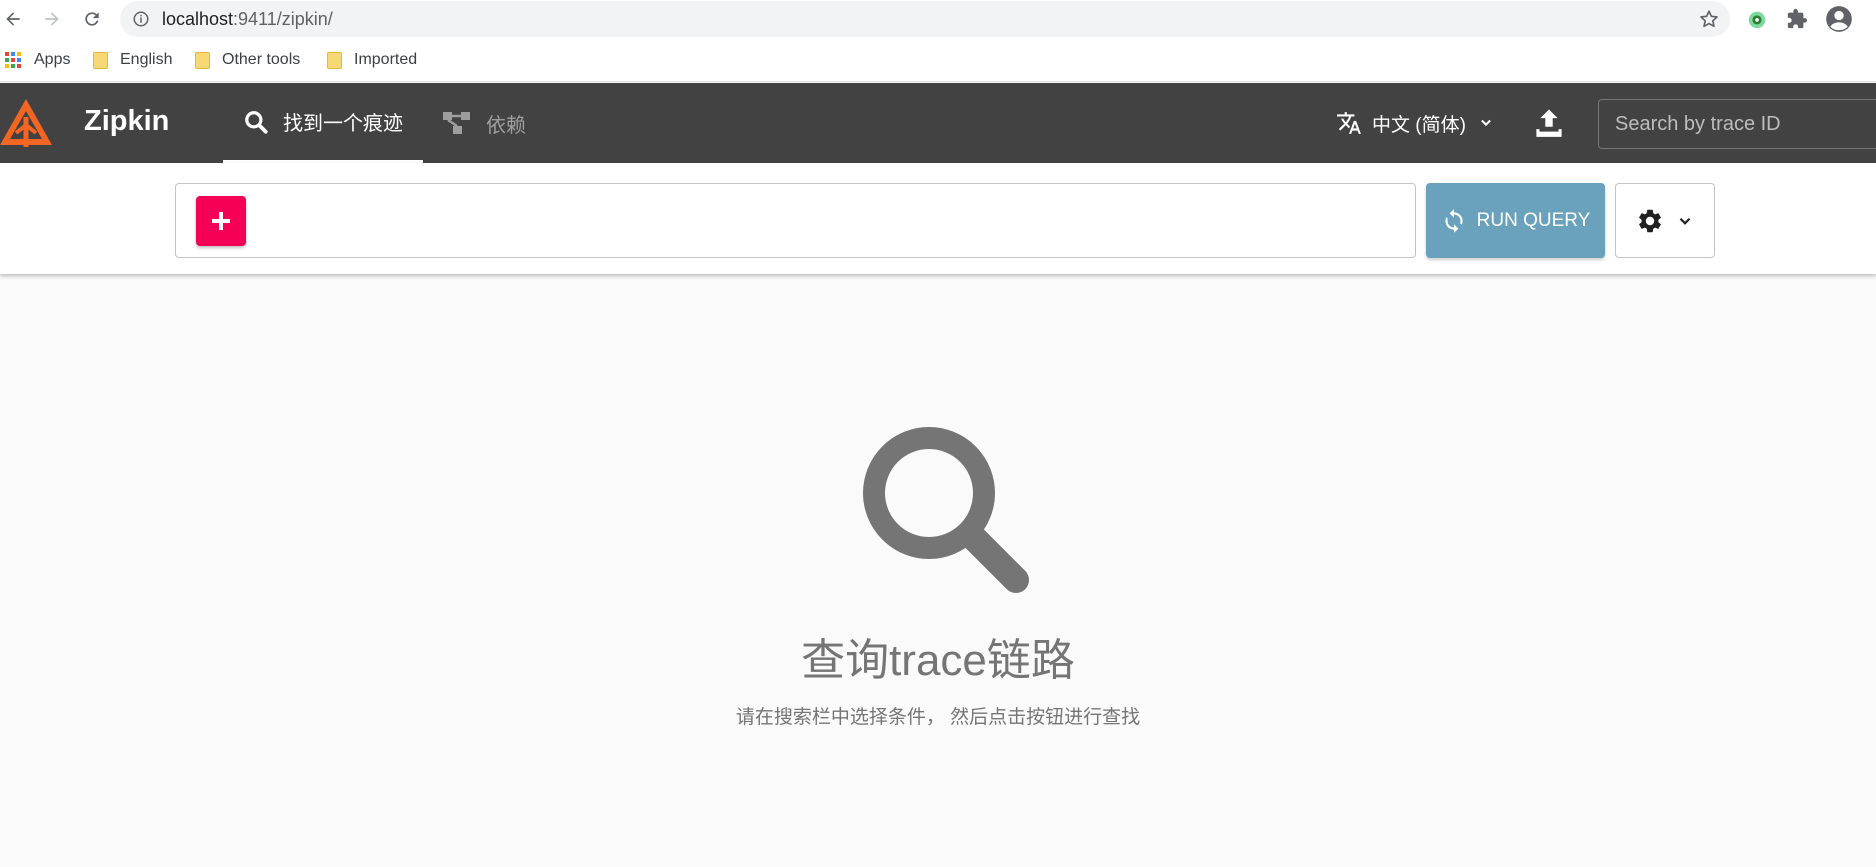 This screenshot has height=867, width=1876. I want to click on bookmark-imported: Imported, so click(372, 60).